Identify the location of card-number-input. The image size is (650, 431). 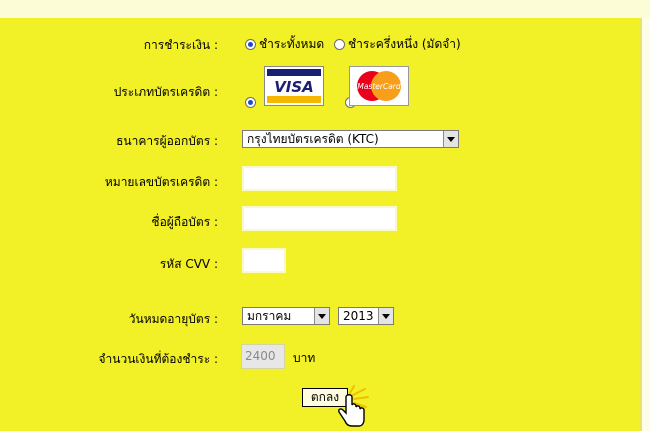
(319, 178).